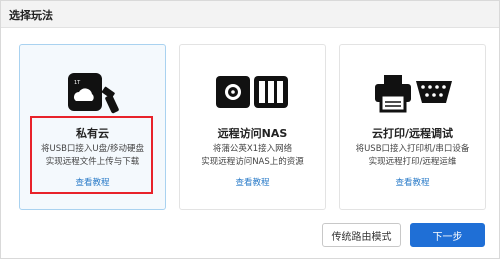 The width and height of the screenshot is (500, 259). I want to click on card-description: 将蒲公英X1接入网络 实现远程访问NAS上的资源, so click(252, 156).